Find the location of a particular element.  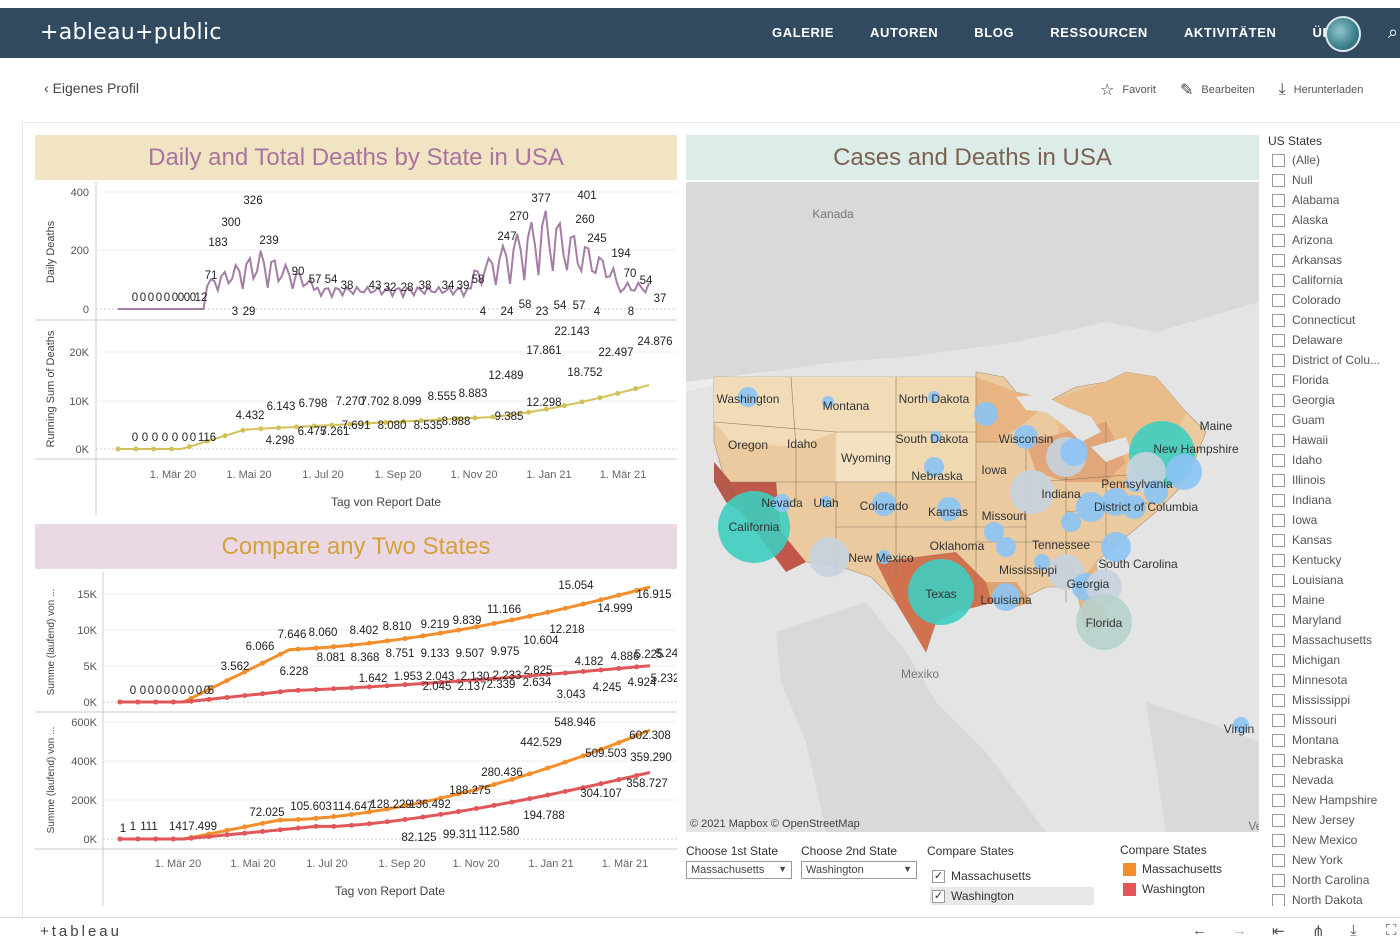

filter-item: California is located at coordinates (1334, 280).